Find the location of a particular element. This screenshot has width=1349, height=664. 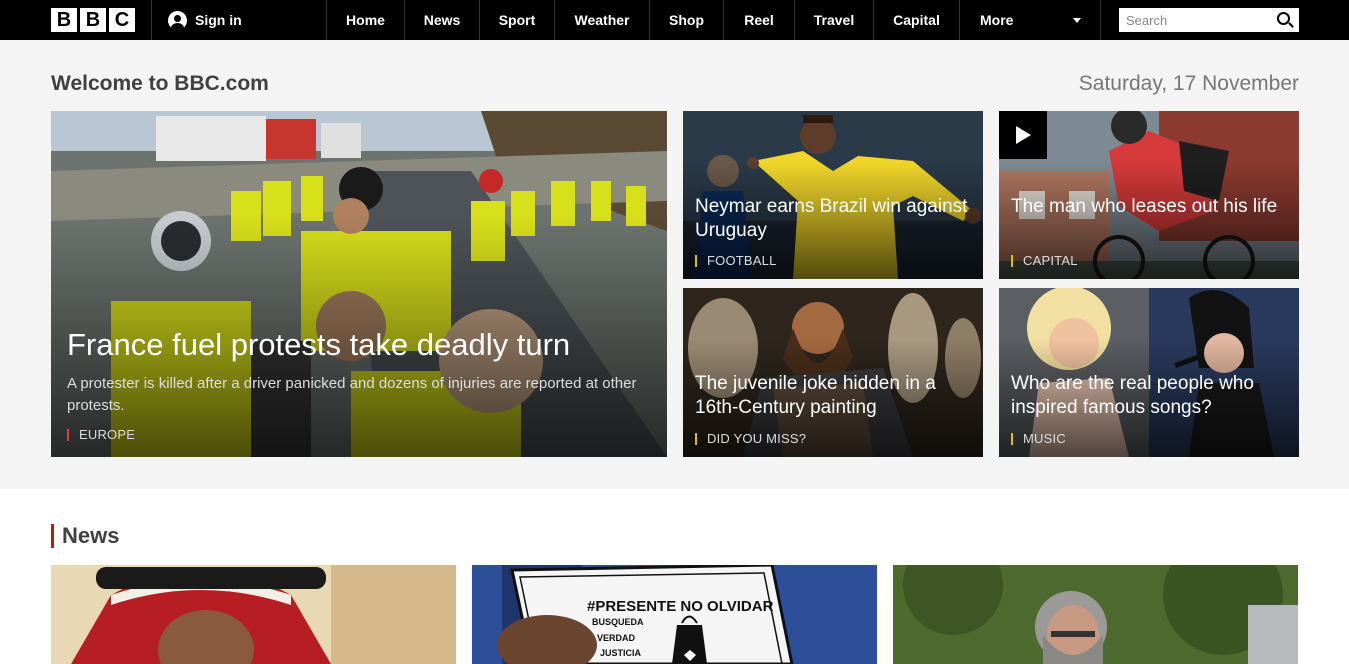

nav-shop: Shop is located at coordinates (686, 20).